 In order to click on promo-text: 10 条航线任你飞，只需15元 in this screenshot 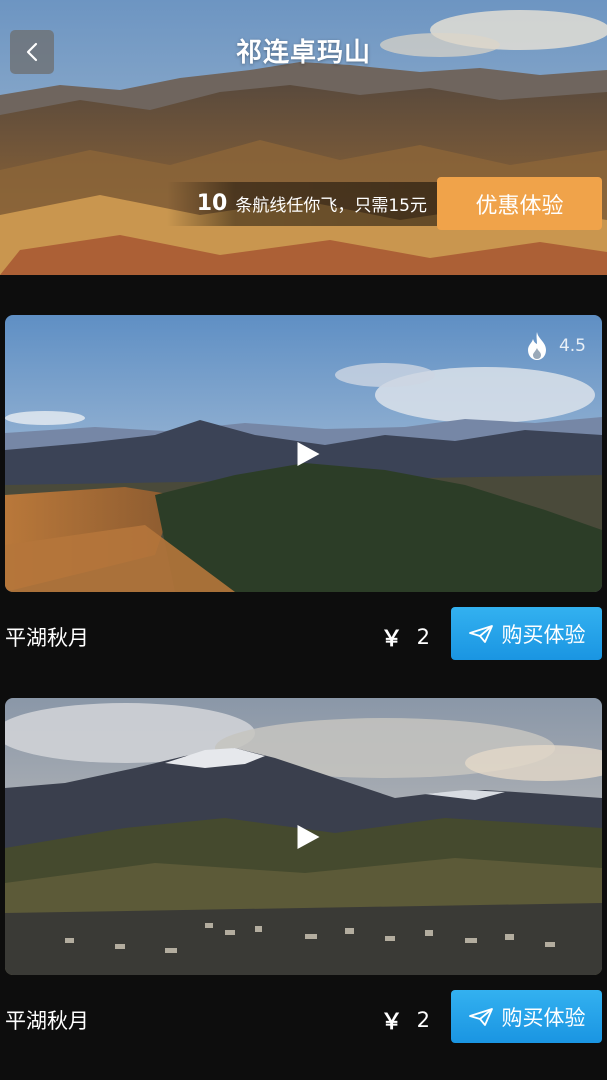, I will do `click(301, 203)`.